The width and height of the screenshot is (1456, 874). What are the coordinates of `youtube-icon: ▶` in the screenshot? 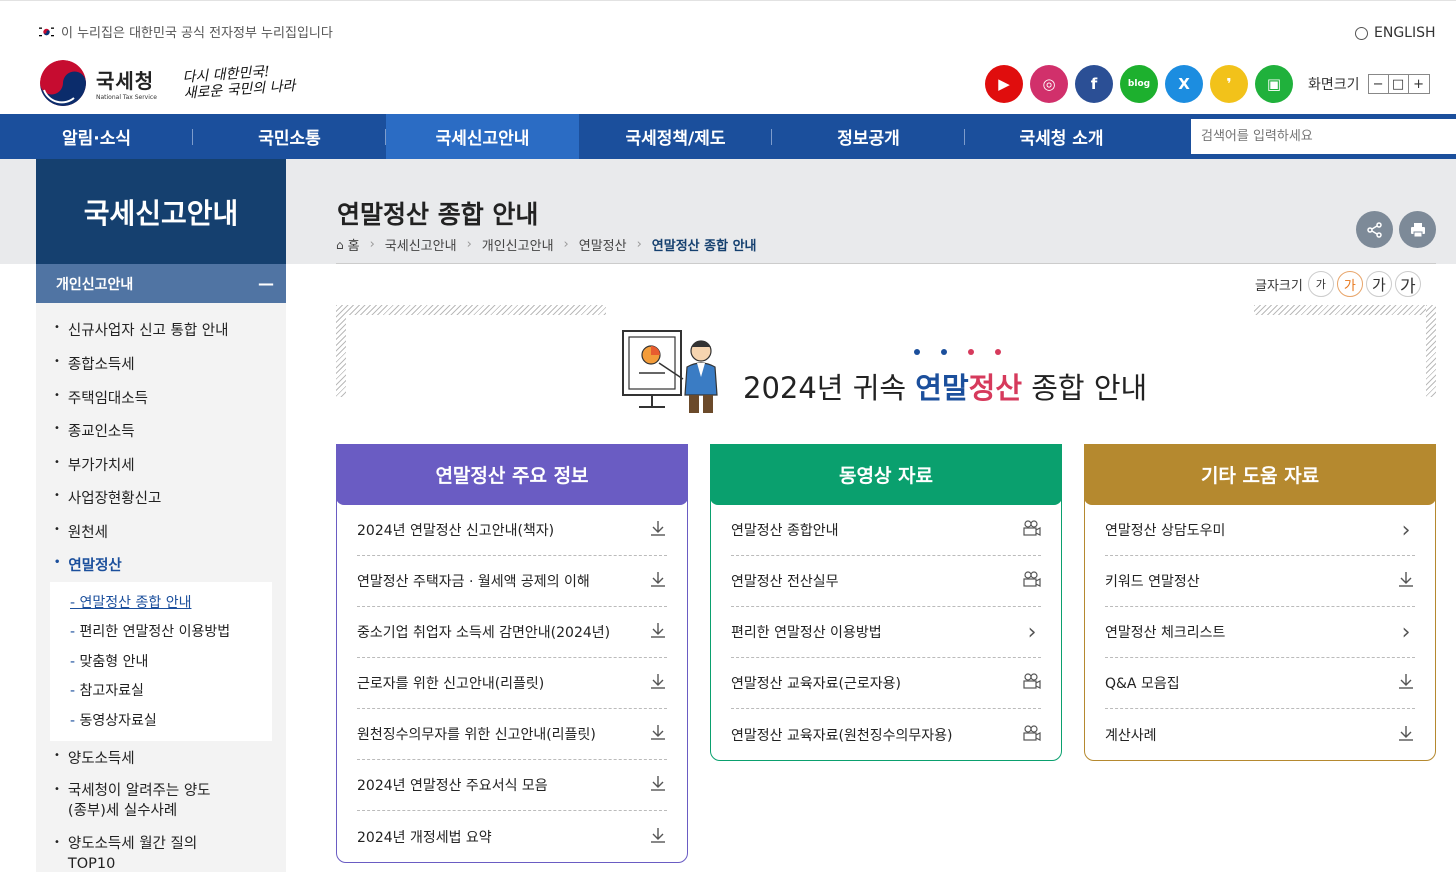 It's located at (1004, 84).